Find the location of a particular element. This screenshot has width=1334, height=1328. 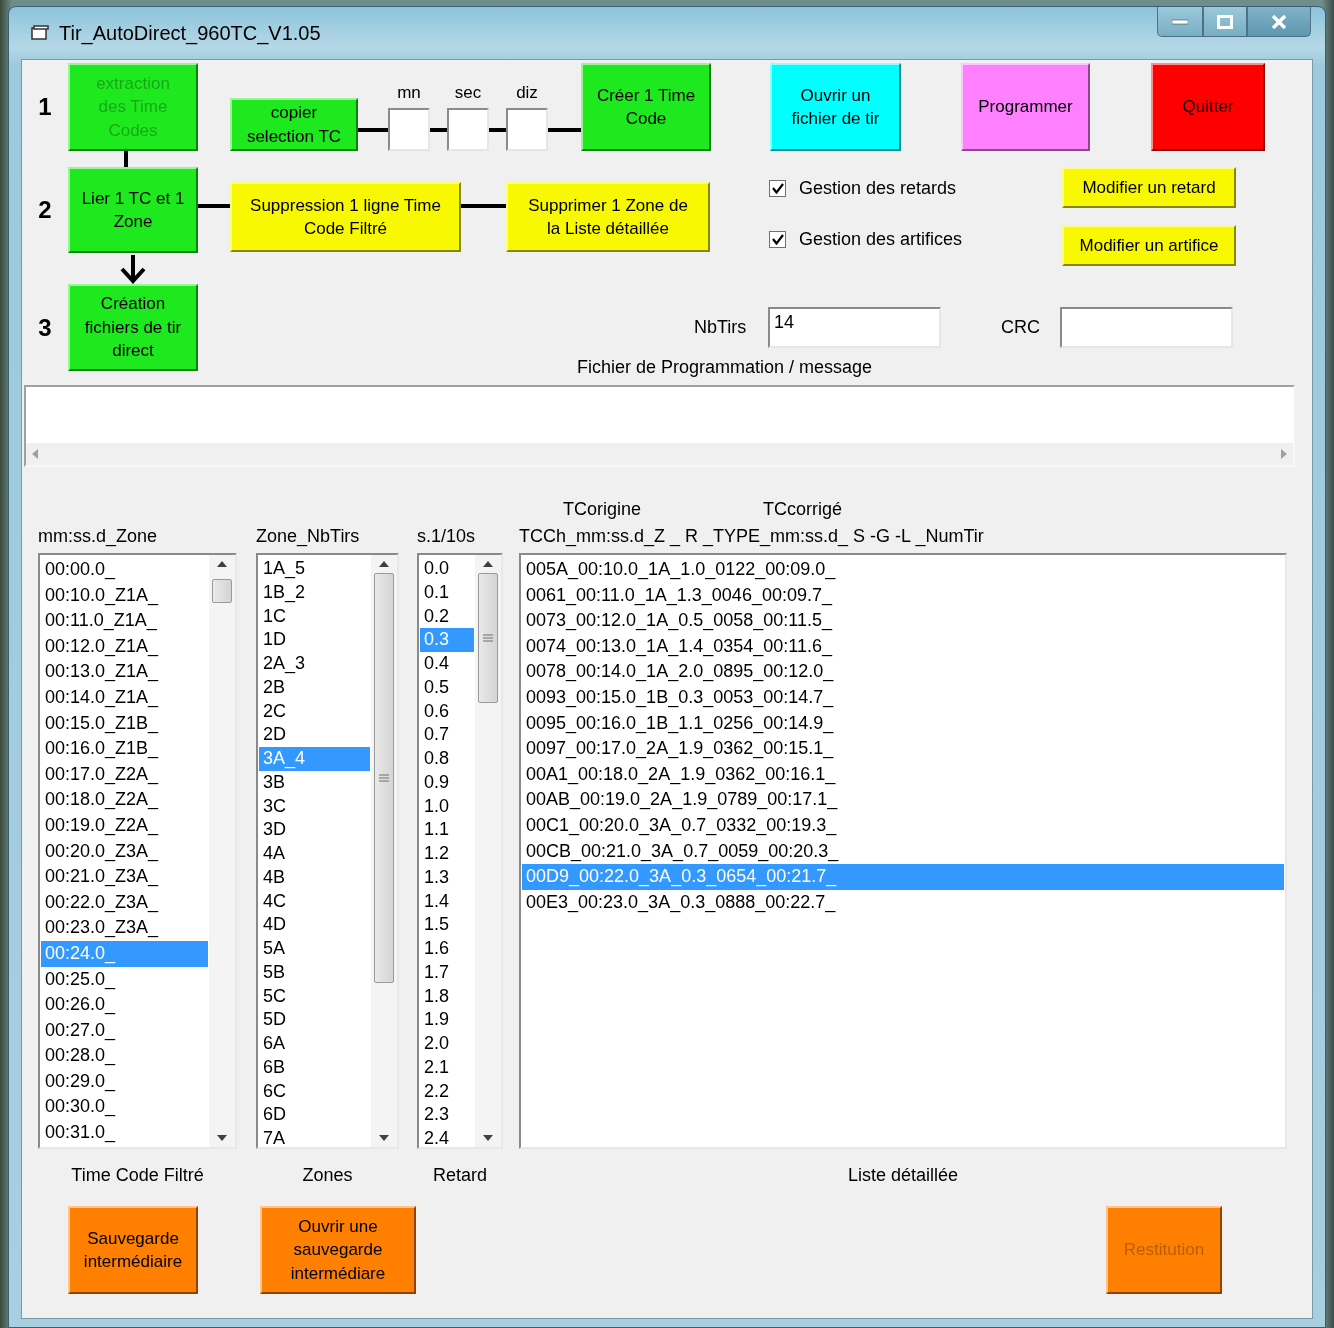

list-item: 0.8 is located at coordinates (447, 759).